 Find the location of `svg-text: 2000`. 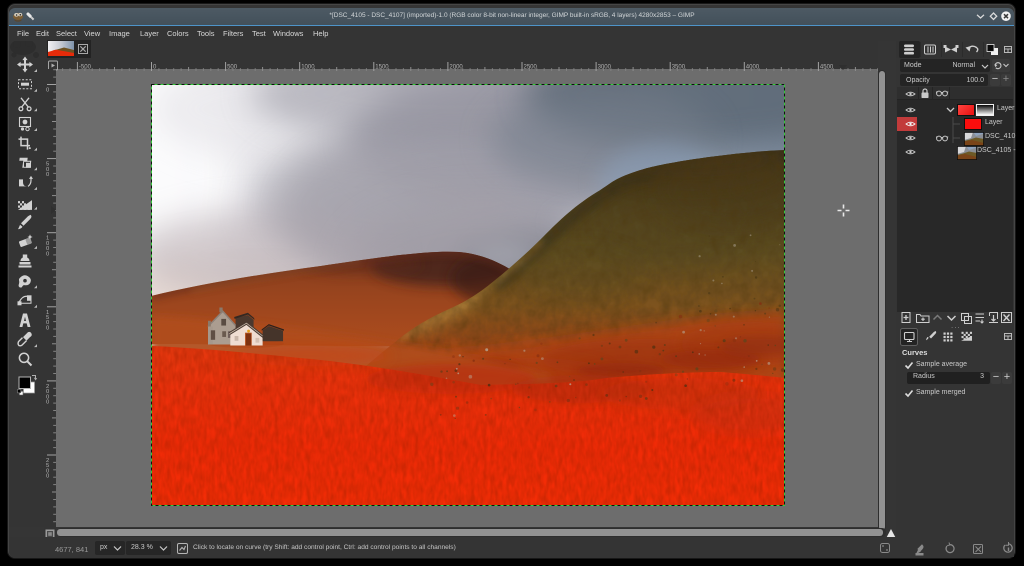

svg-text: 2000 is located at coordinates (456, 68).